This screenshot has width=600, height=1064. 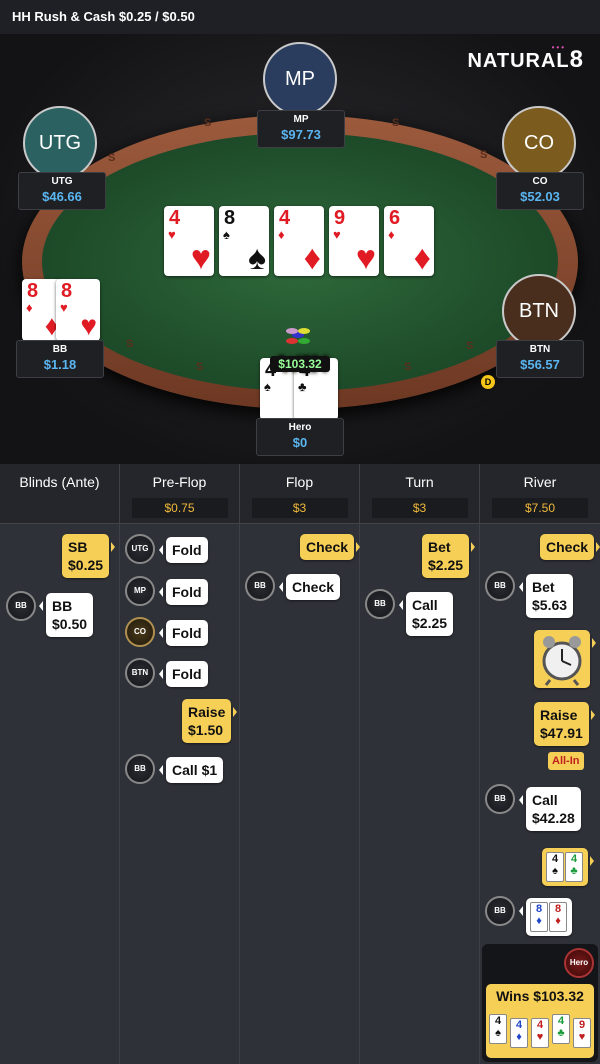 I want to click on seat-position: UTG, so click(x=62, y=181).